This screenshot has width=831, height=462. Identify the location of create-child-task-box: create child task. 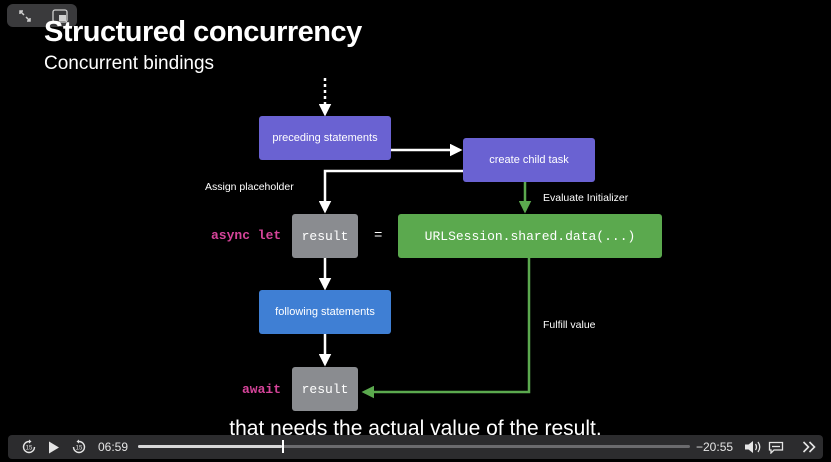
(529, 160).